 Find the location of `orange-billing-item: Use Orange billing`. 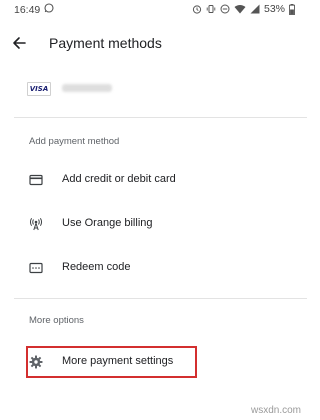

orange-billing-item: Use Orange billing is located at coordinates (153, 224).